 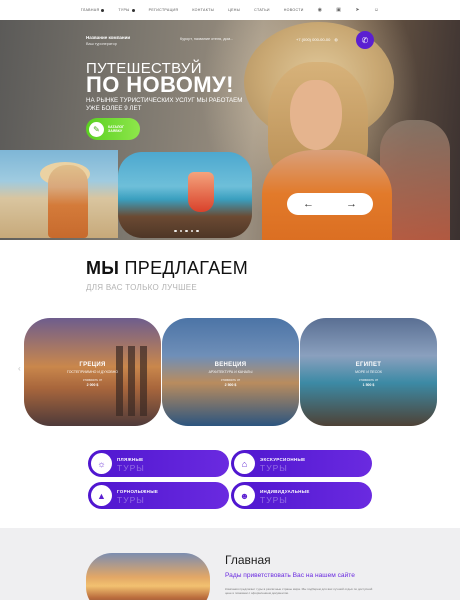 I want to click on nav-item-news: НОВОСТИ, so click(x=294, y=10).